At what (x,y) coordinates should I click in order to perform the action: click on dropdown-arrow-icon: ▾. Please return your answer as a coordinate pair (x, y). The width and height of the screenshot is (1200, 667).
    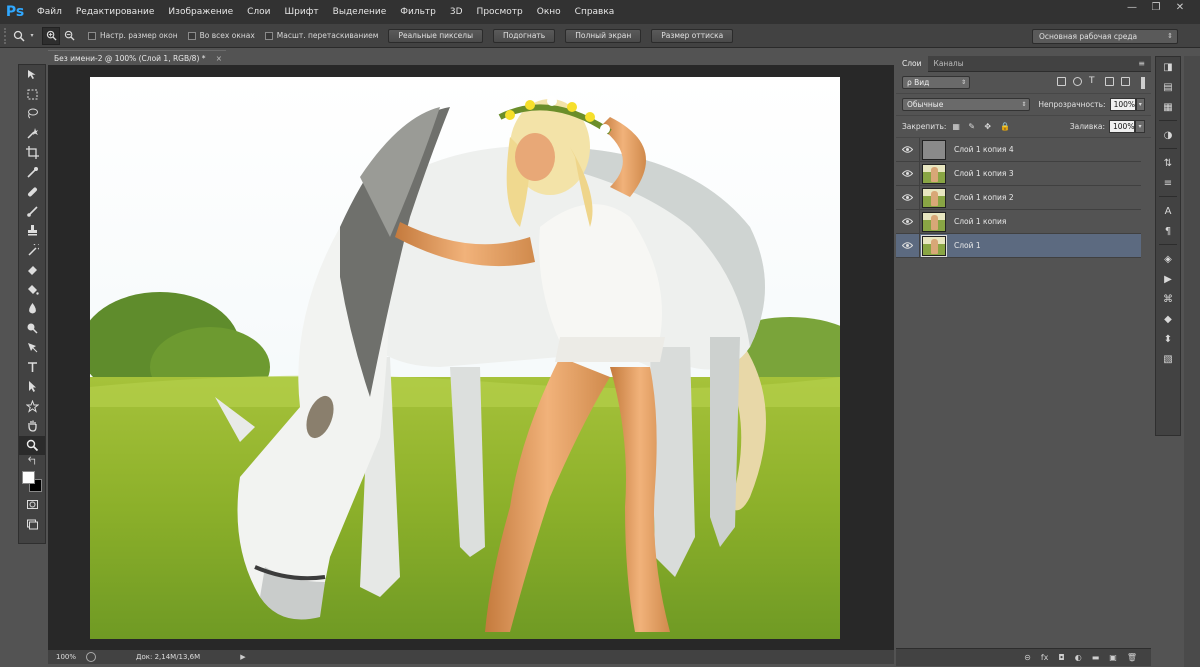
    Looking at the image, I should click on (32, 36).